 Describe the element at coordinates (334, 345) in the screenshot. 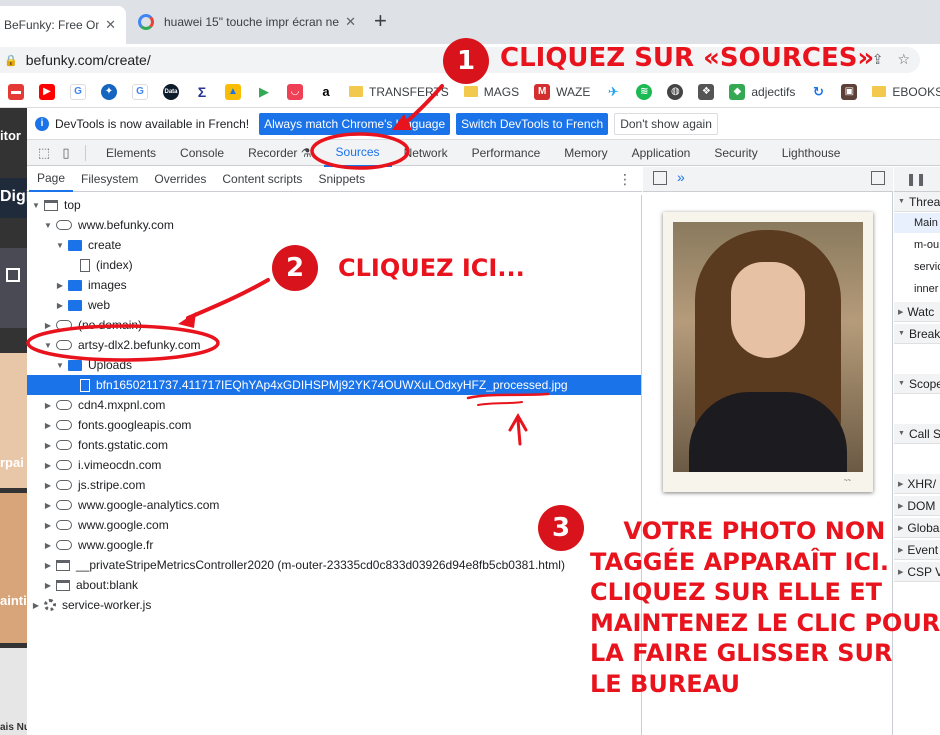

I see `tree-item-domain-artsy: ▼ artsy-dlx2.befunky.com` at that location.